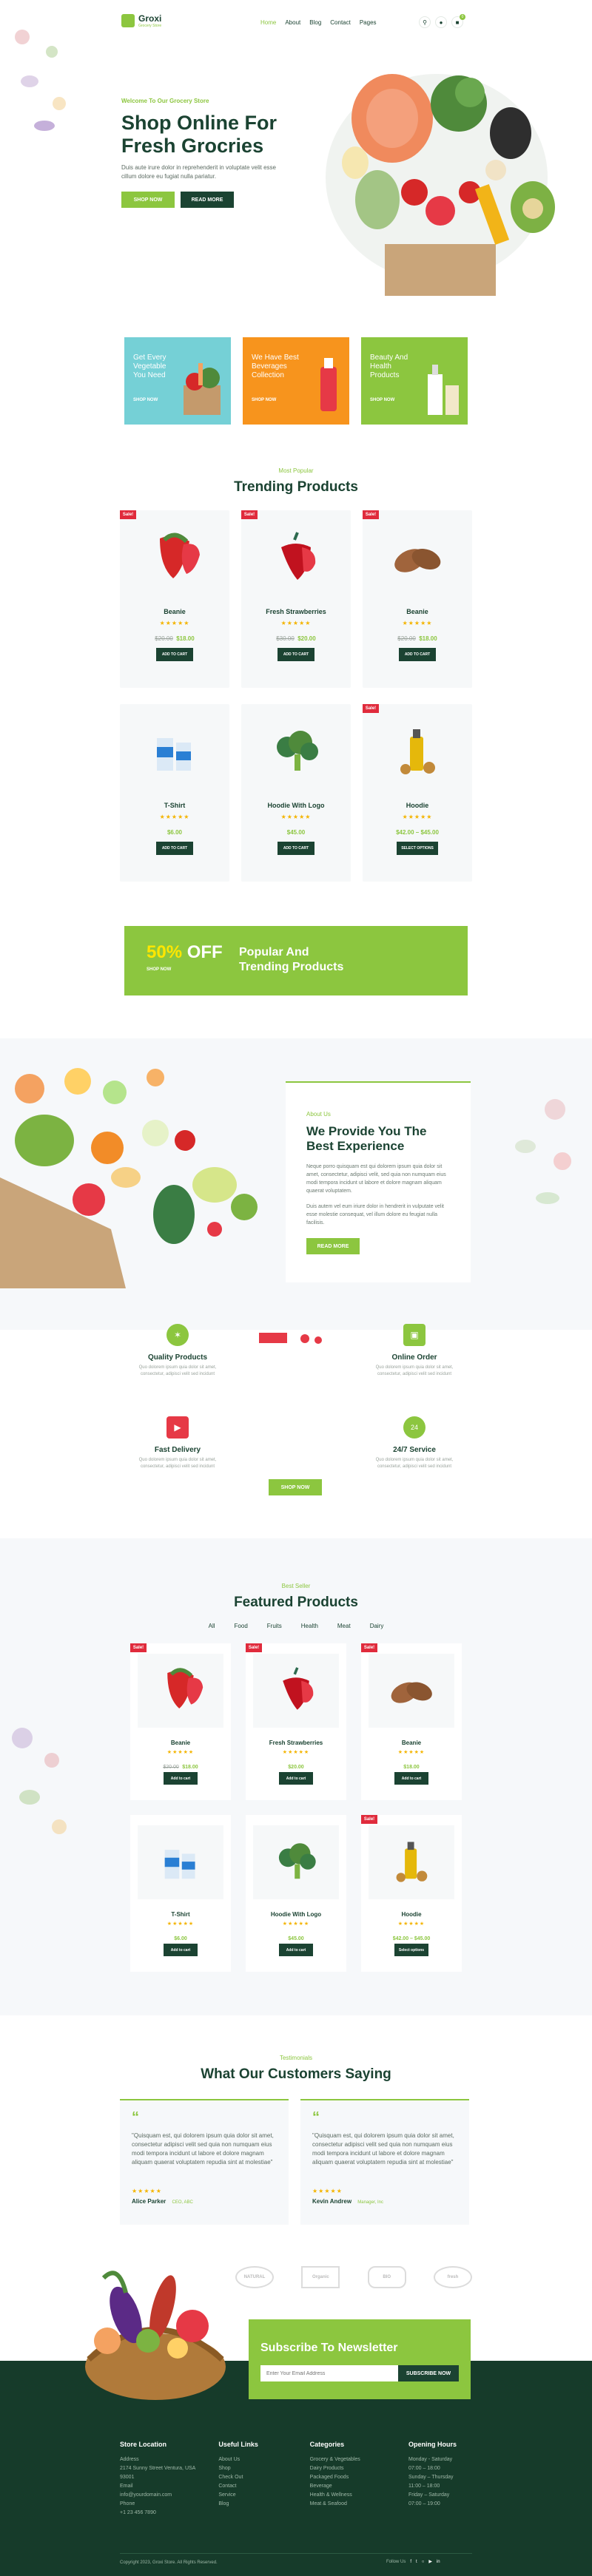  I want to click on promo-card-vegetables: Get Every Vegetable You Need SHOP NOW, so click(177, 381).